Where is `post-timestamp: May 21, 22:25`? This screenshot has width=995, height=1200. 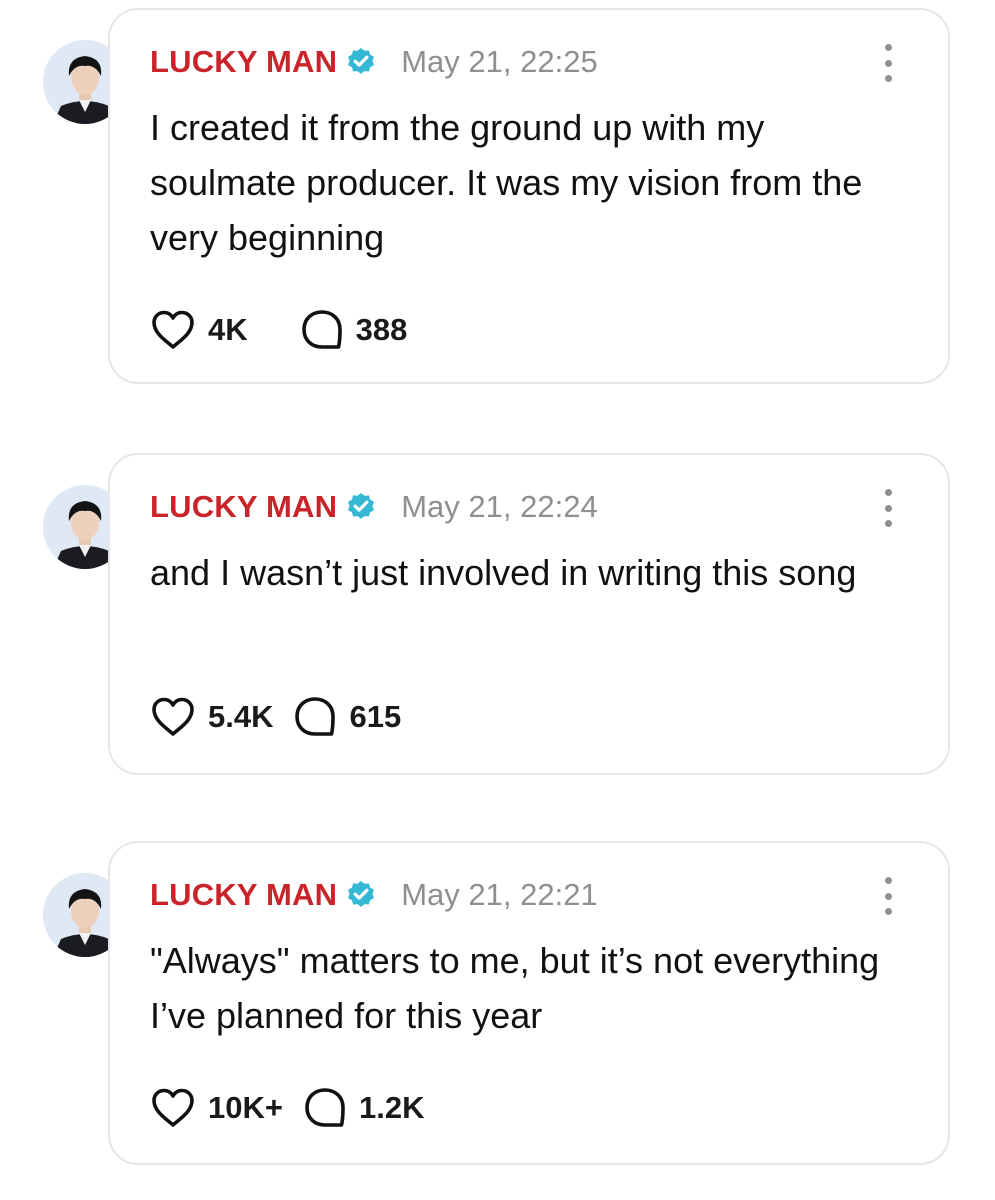 post-timestamp: May 21, 22:25 is located at coordinates (499, 61).